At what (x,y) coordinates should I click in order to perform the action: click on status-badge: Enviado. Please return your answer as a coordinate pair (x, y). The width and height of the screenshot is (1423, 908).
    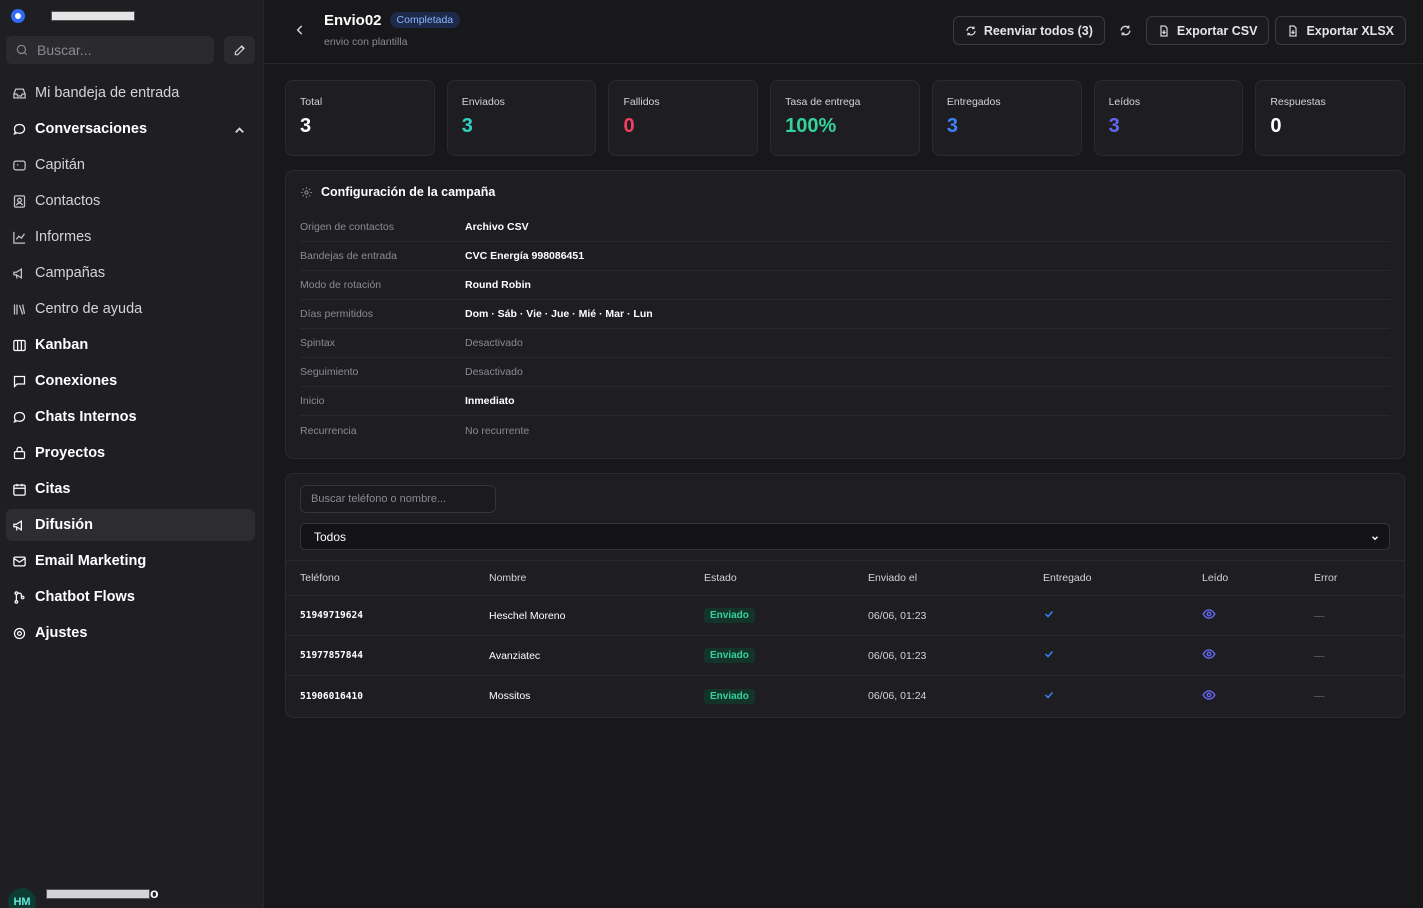
    Looking at the image, I should click on (729, 696).